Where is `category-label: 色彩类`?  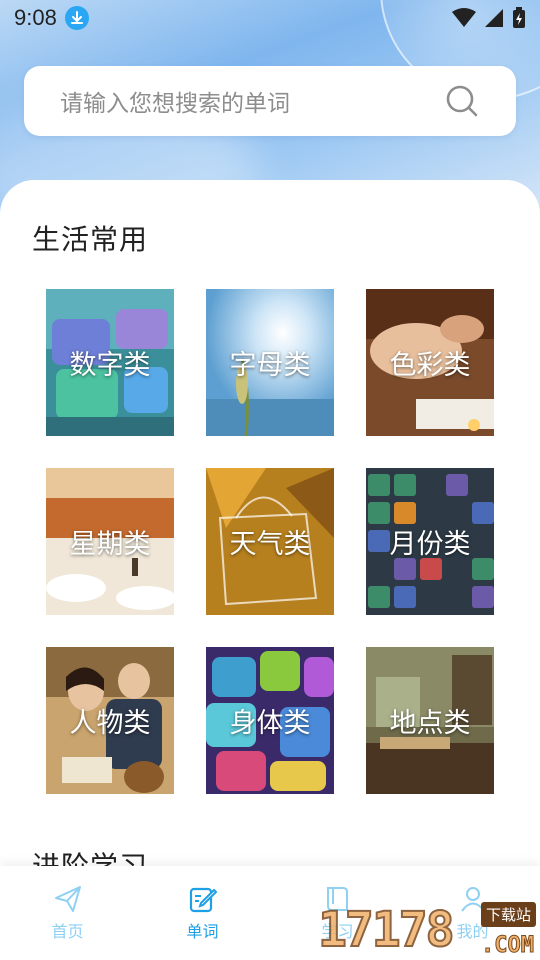
category-label: 色彩类 is located at coordinates (430, 365).